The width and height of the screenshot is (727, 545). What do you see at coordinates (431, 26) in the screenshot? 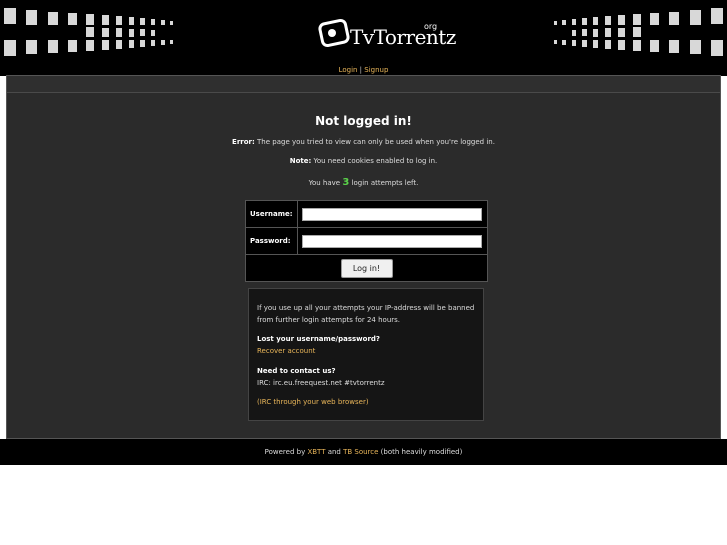
I see `site-logo-suffix: org` at bounding box center [431, 26].